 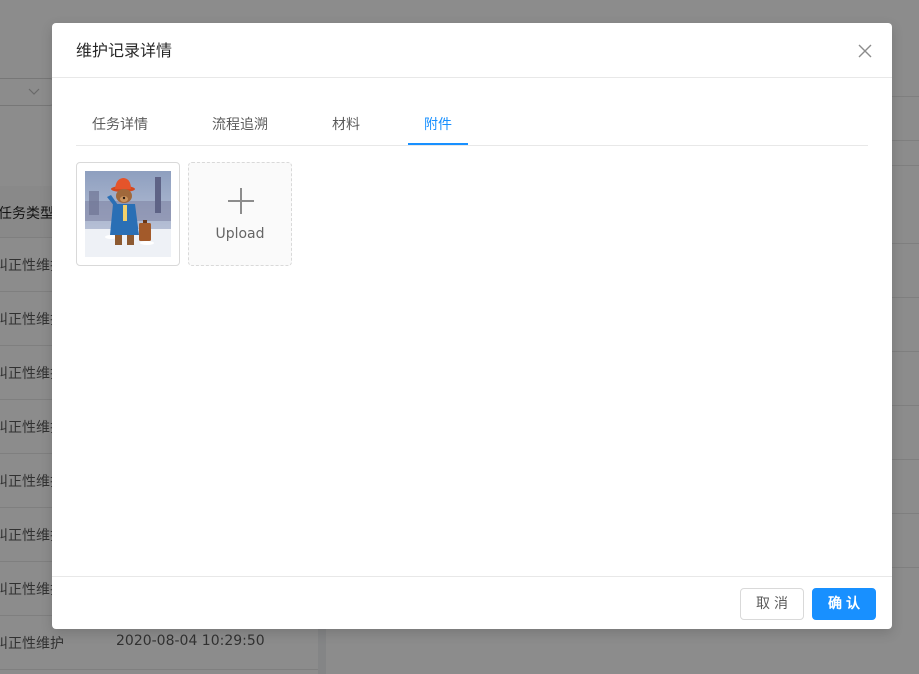 I want to click on tab-bar: 任务详情 流程追溯 材料 附件, so click(x=472, y=126).